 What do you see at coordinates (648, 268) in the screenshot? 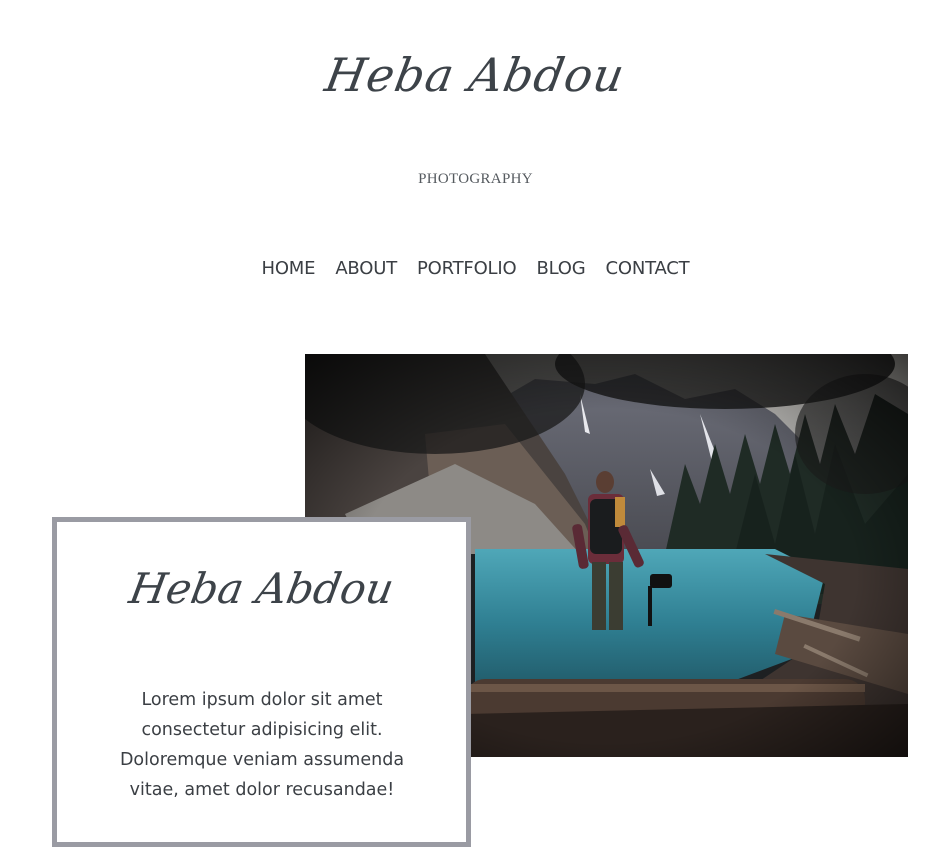
I see `nav-contact: CONTACT` at bounding box center [648, 268].